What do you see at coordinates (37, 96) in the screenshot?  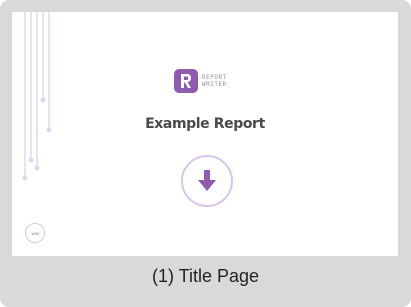 I see `decorative-lines-graphic` at bounding box center [37, 96].